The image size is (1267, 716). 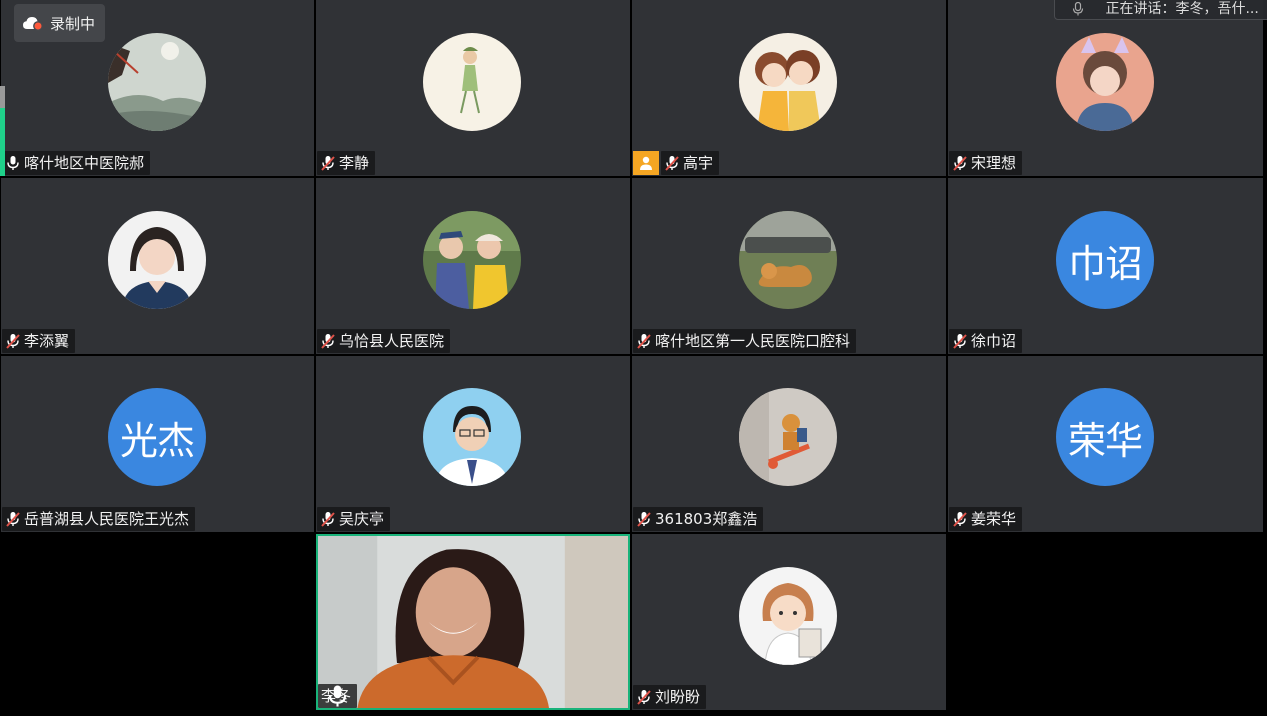 What do you see at coordinates (698, 163) in the screenshot?
I see `participant-name: 高宇` at bounding box center [698, 163].